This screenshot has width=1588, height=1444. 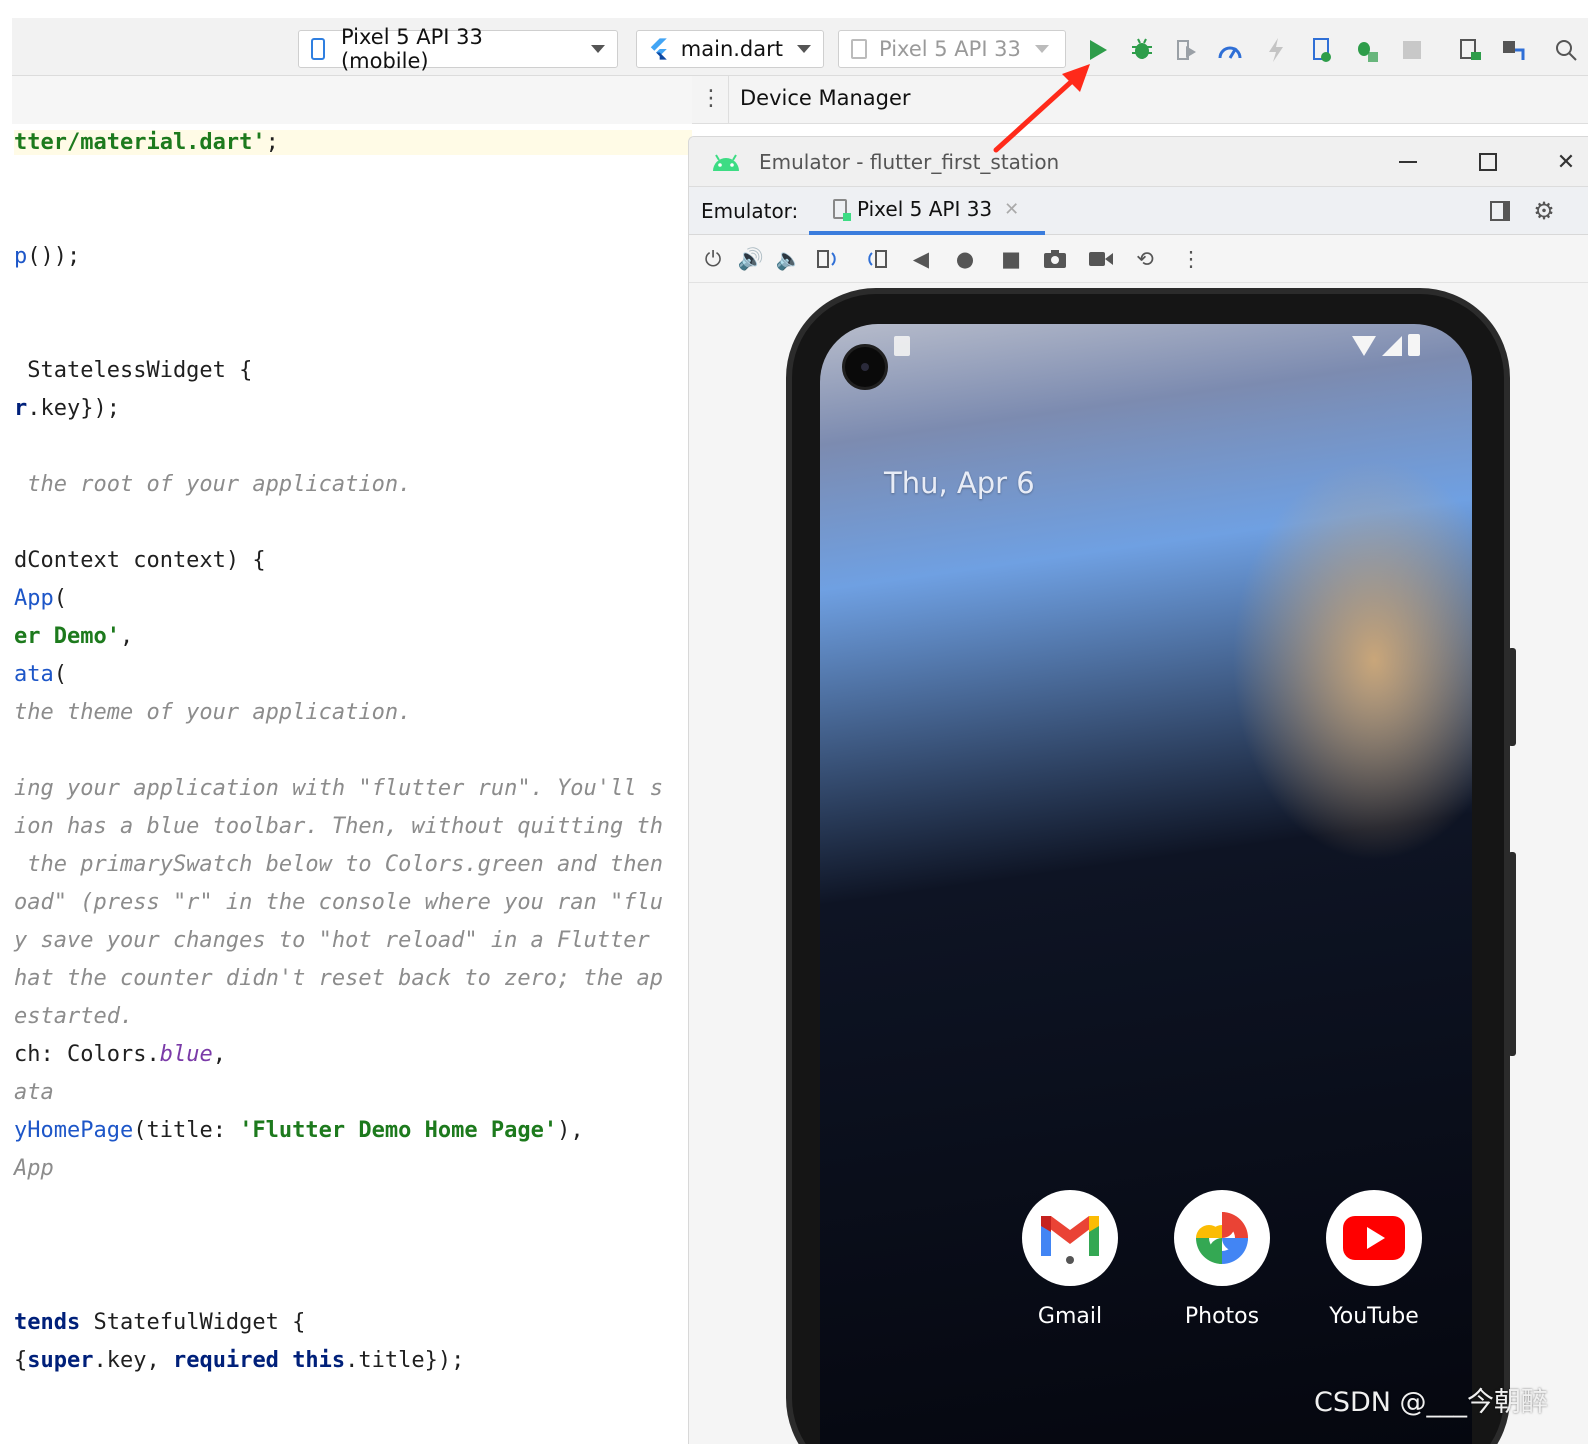 What do you see at coordinates (1191, 259) in the screenshot?
I see `more-icon: ⋮` at bounding box center [1191, 259].